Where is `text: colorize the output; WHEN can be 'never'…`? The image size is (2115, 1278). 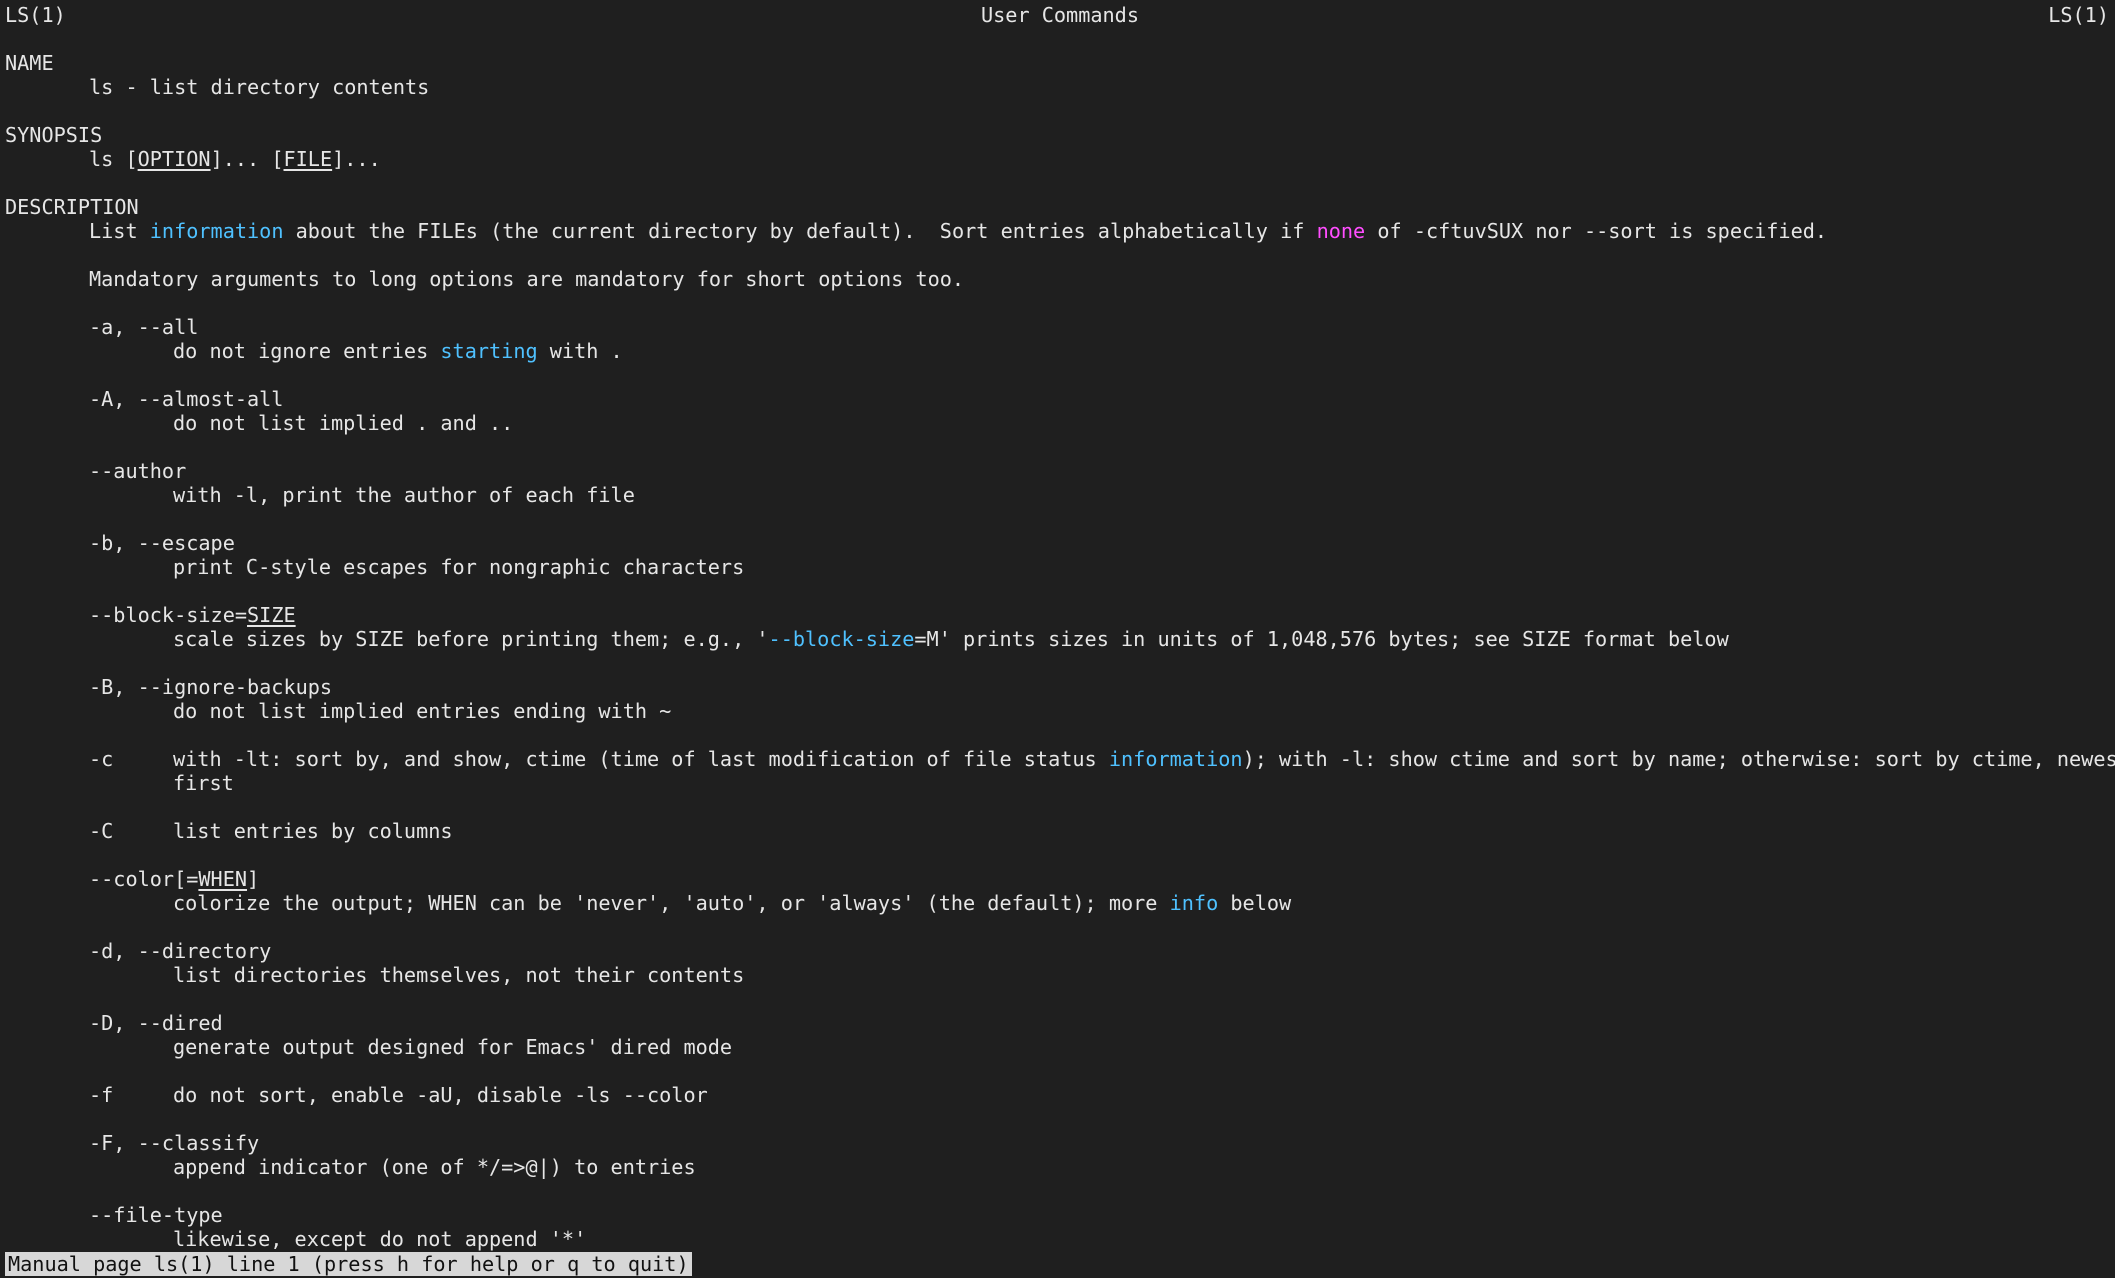
text: colorize the output; WHEN can be 'never'… is located at coordinates (671, 903).